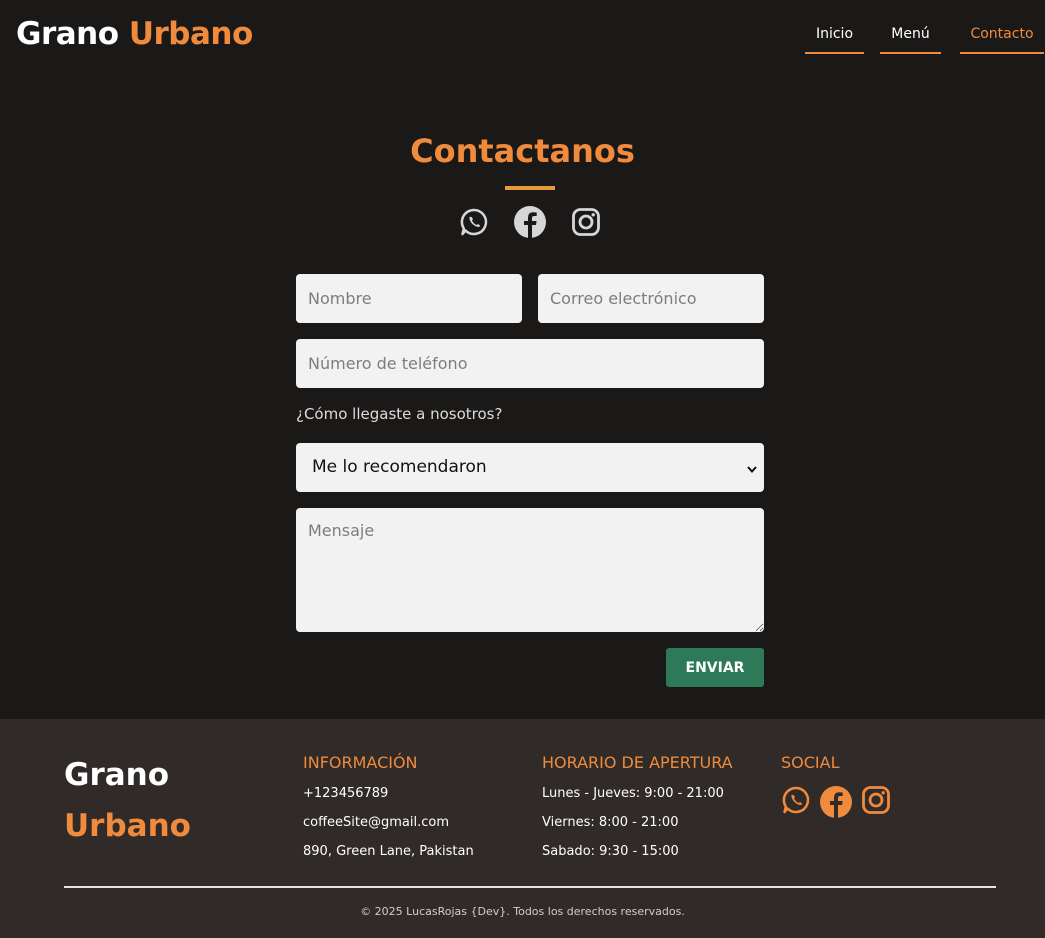 This screenshot has width=1045, height=938. What do you see at coordinates (399, 467) in the screenshot?
I see `source-select-value: Me lo recomendaron` at bounding box center [399, 467].